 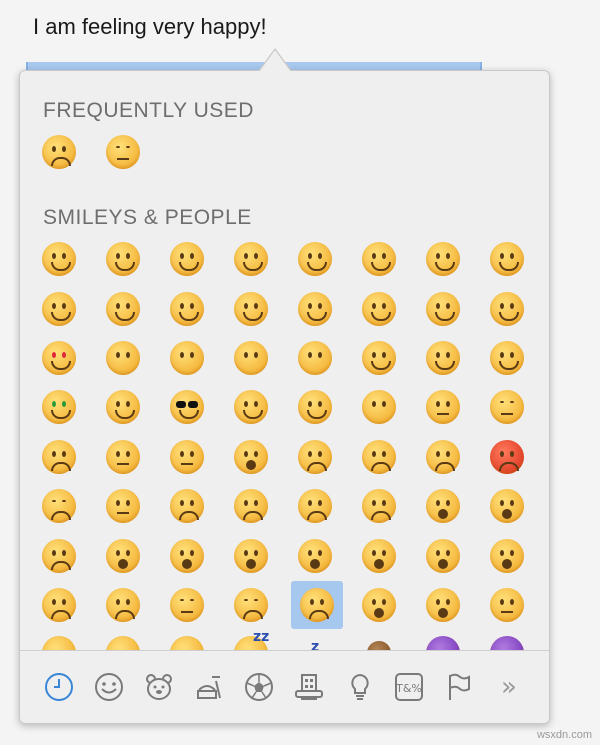 I want to click on emoji-sunglasses, so click(x=187, y=407).